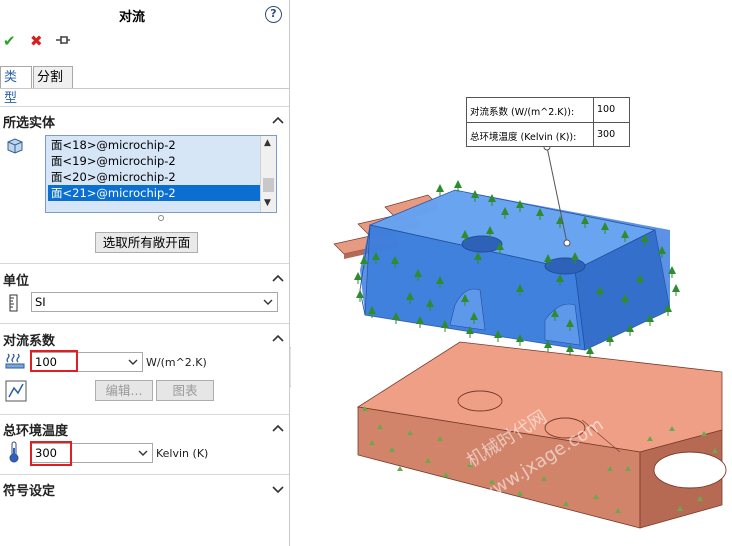 The width and height of the screenshot is (732, 546). Describe the element at coordinates (16, 281) in the screenshot. I see `section-title-units: 单位` at that location.